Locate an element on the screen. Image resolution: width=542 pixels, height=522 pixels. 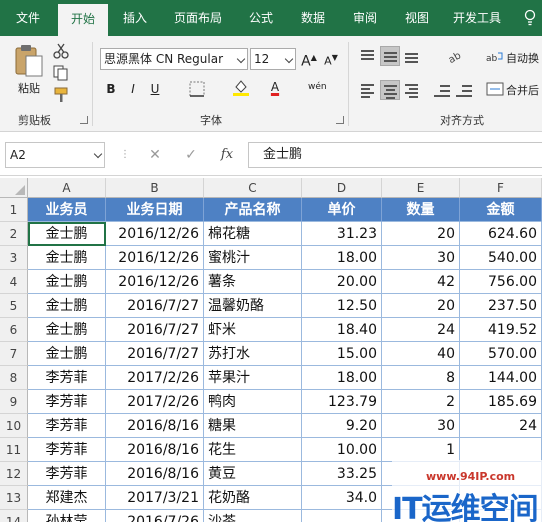
table-cell-date: 2017/3/21 is located at coordinates (155, 498).